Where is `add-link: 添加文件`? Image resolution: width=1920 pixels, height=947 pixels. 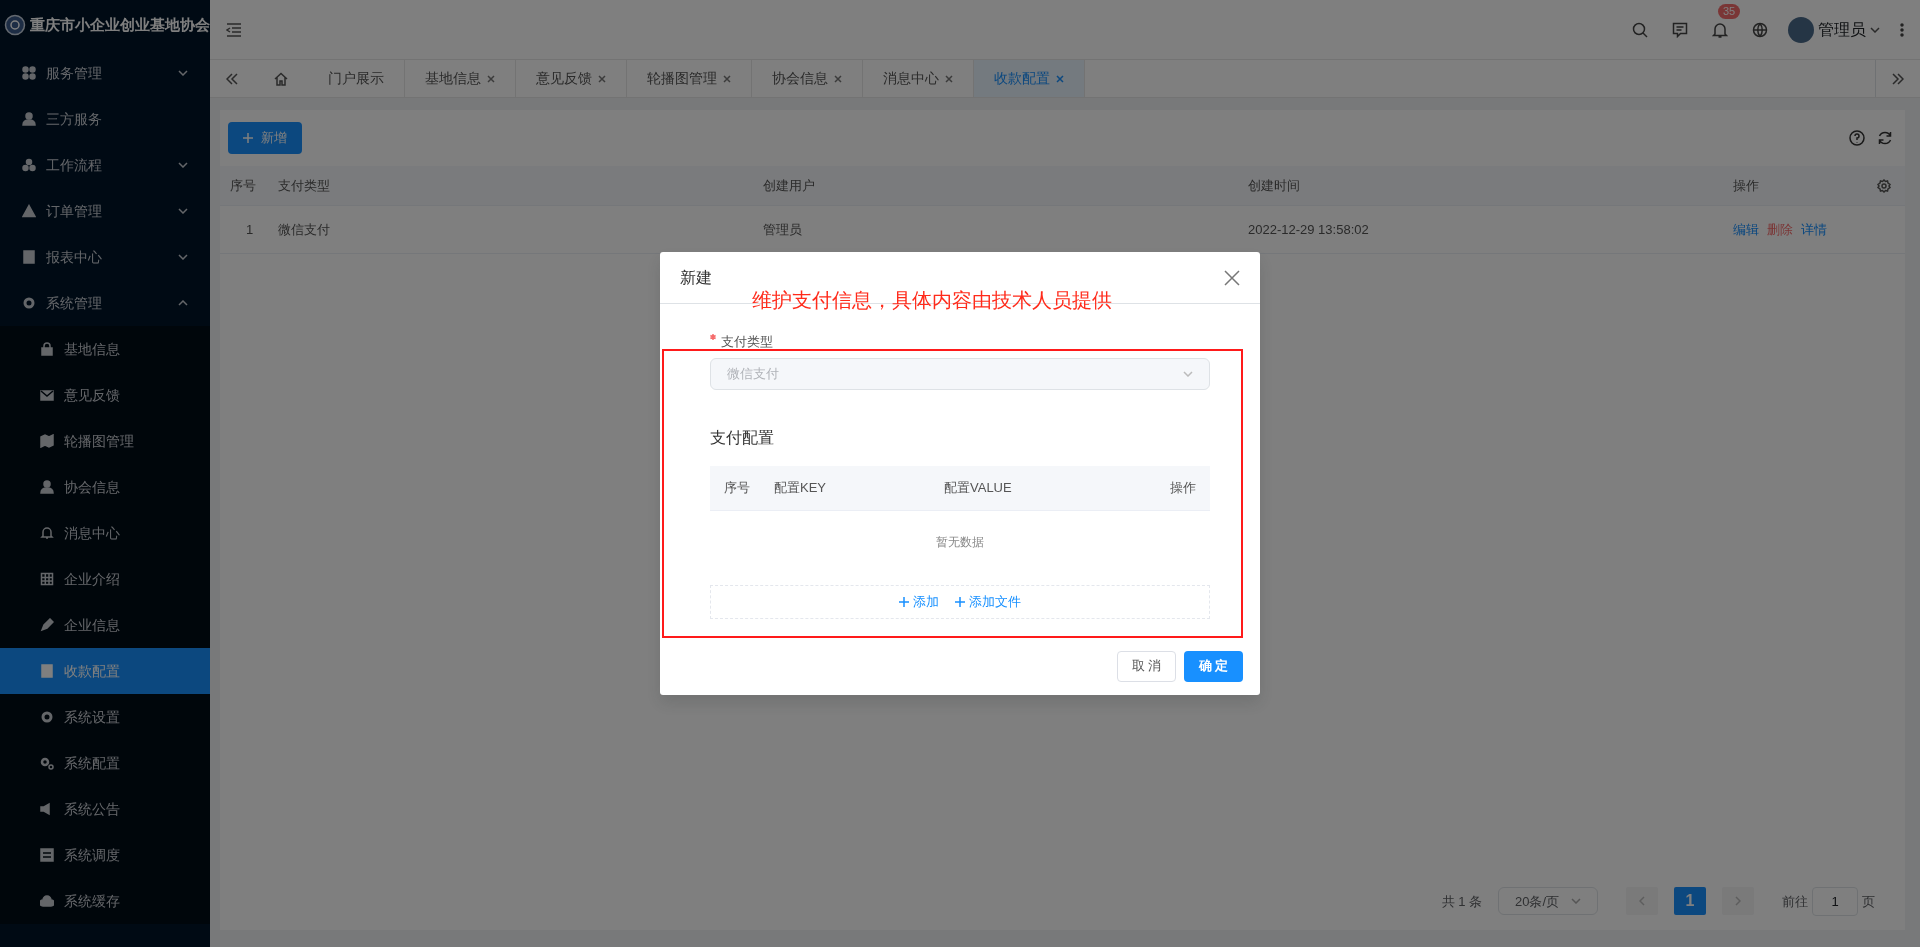
add-link: 添加文件 is located at coordinates (988, 601).